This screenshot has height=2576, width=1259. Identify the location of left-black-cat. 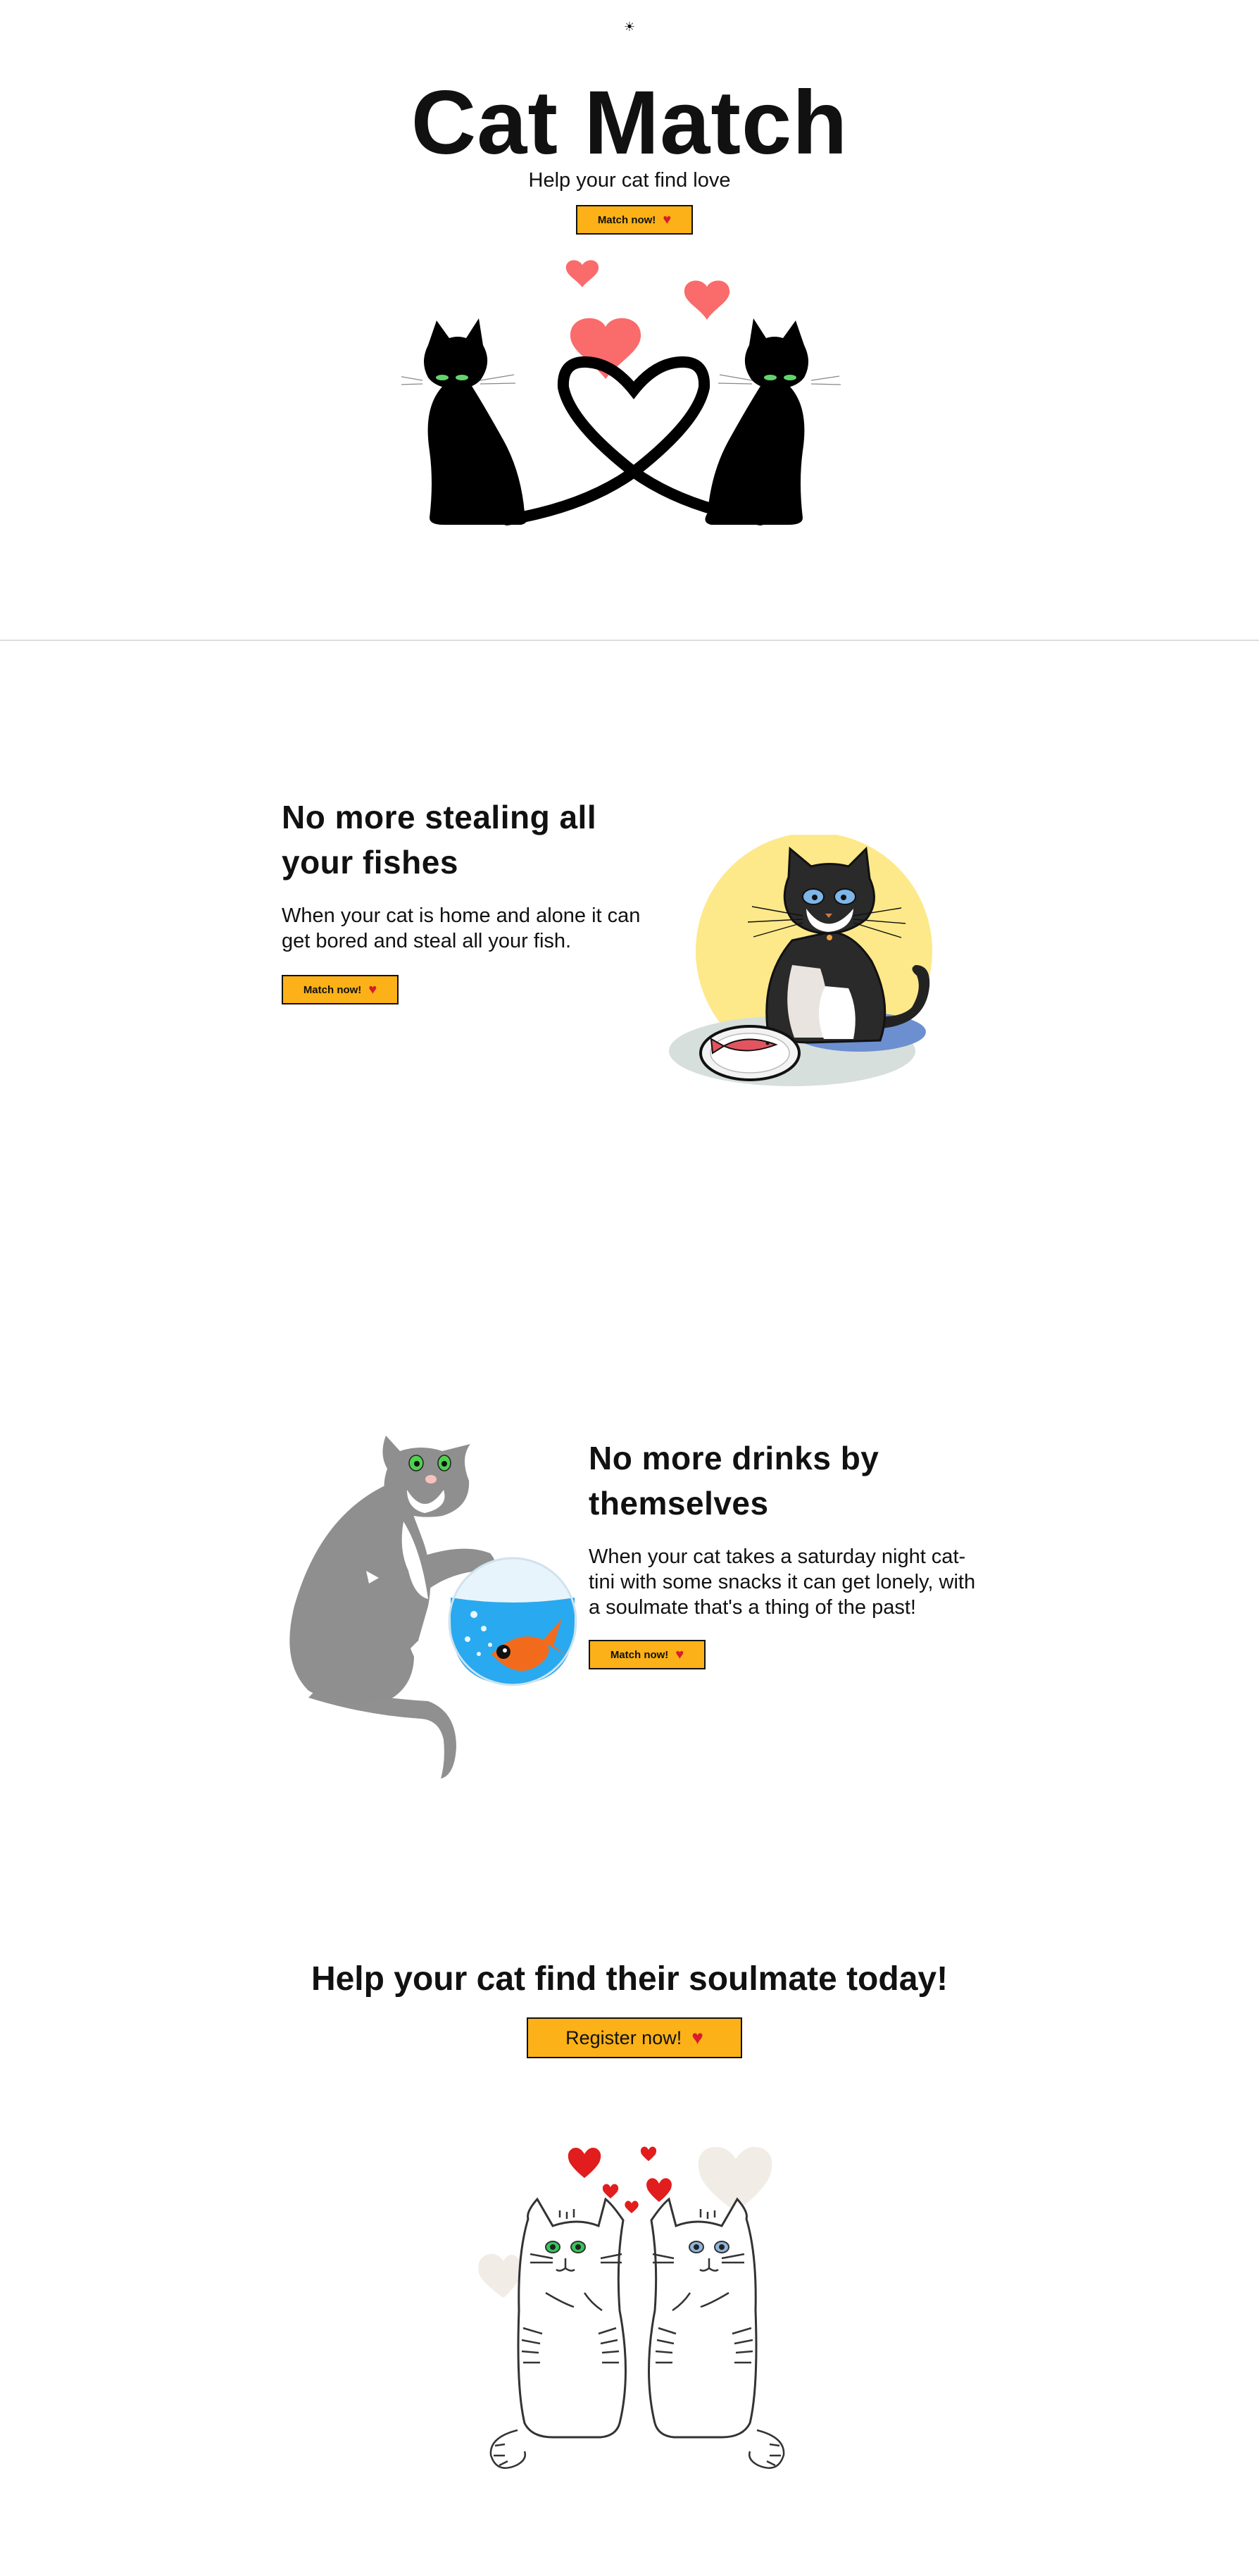
(475, 421).